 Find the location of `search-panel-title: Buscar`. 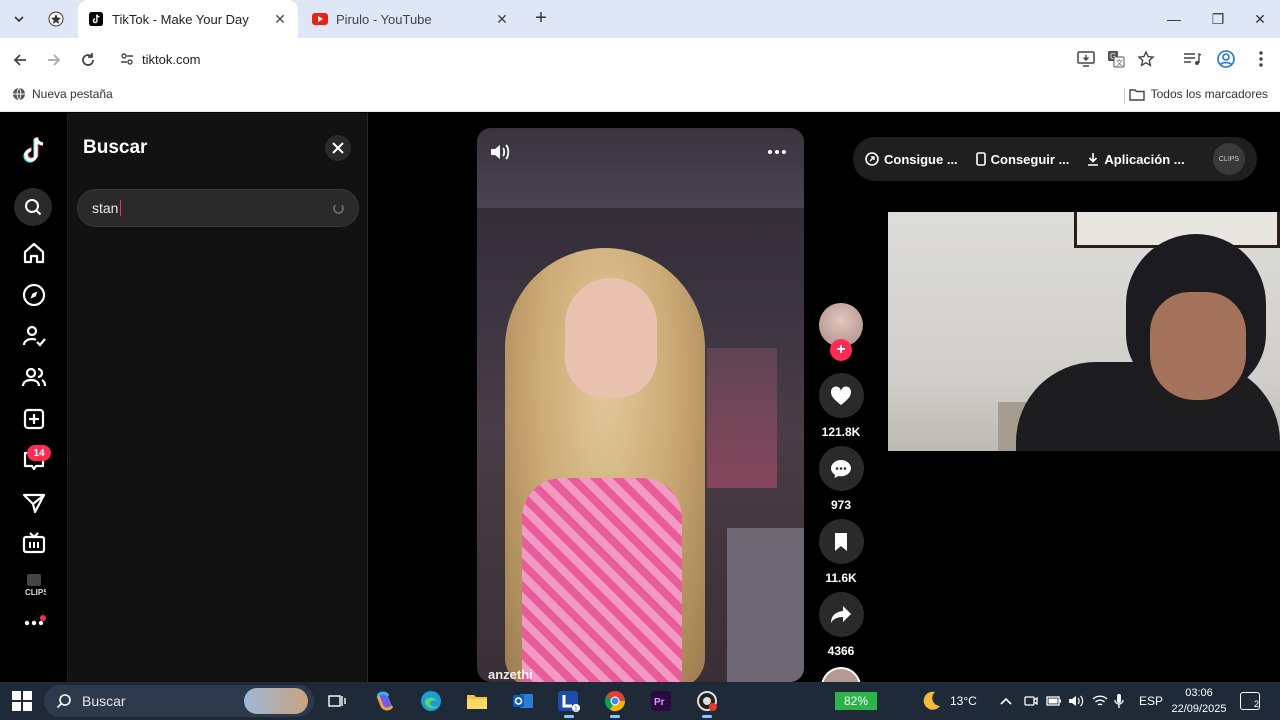

search-panel-title: Buscar is located at coordinates (115, 147).